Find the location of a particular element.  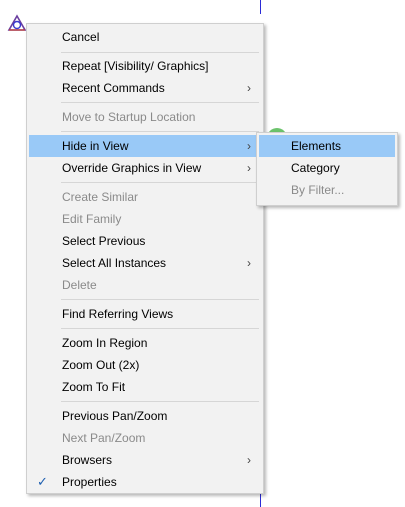

family-element-icon is located at coordinates (17, 22).